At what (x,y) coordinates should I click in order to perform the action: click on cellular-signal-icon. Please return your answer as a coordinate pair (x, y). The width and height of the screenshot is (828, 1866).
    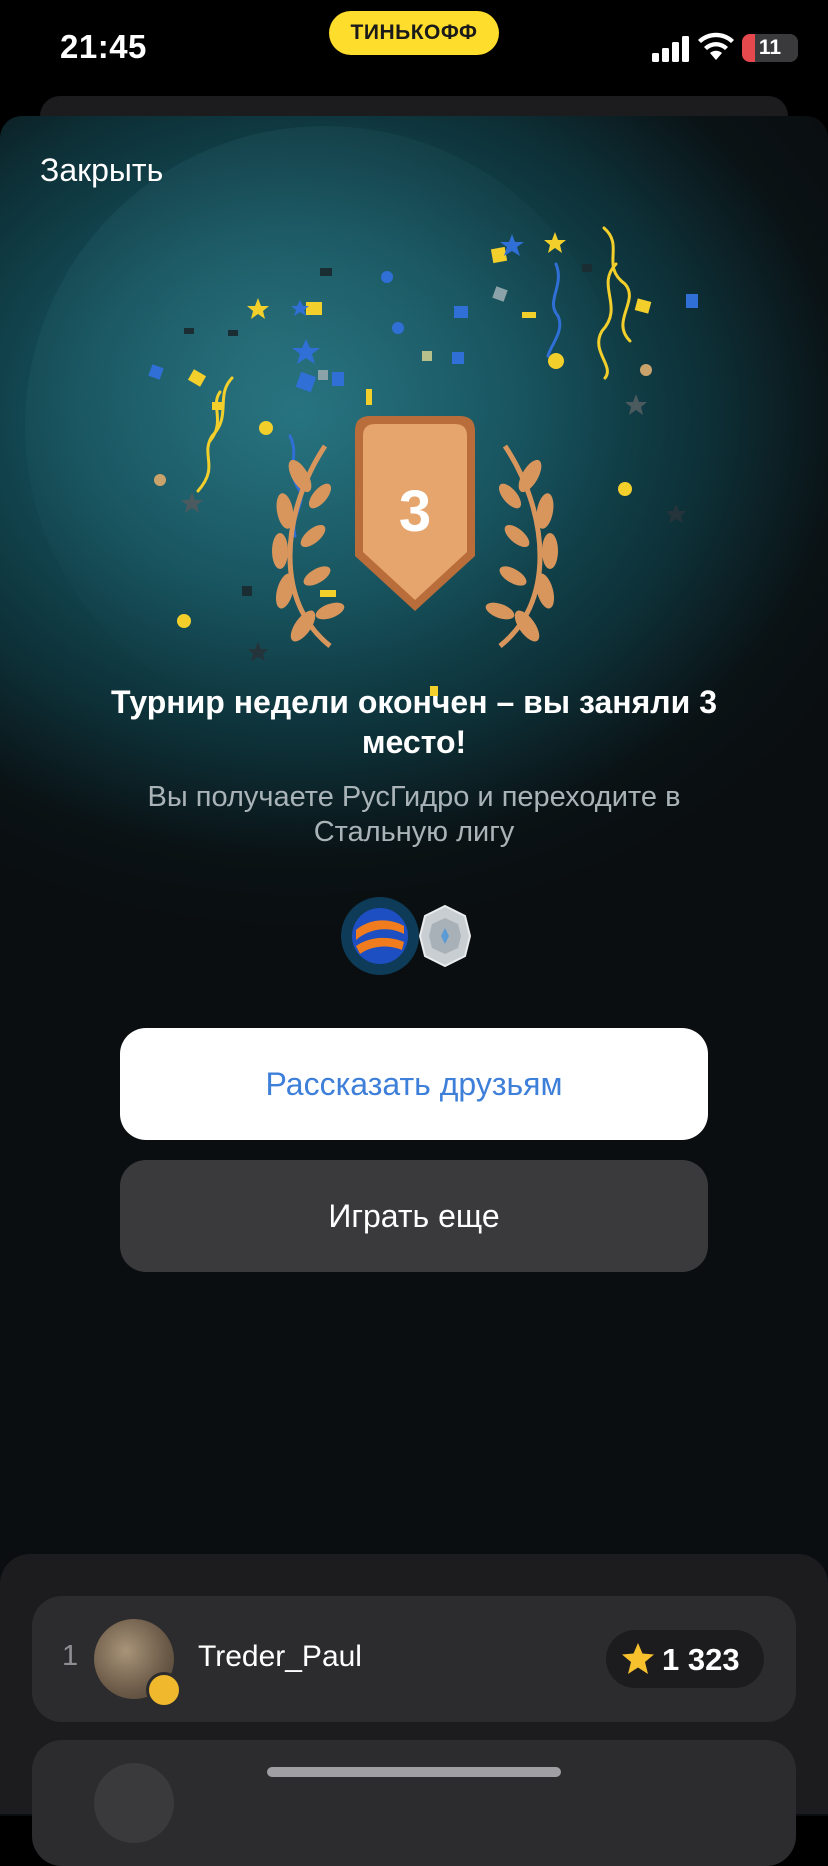
    Looking at the image, I should click on (670, 49).